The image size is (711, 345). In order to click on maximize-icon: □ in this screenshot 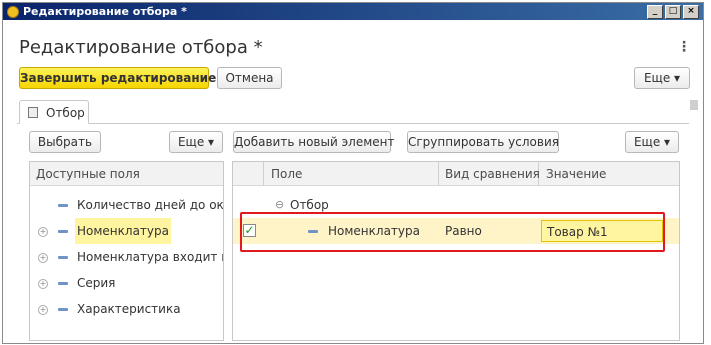, I will do `click(673, 12)`.